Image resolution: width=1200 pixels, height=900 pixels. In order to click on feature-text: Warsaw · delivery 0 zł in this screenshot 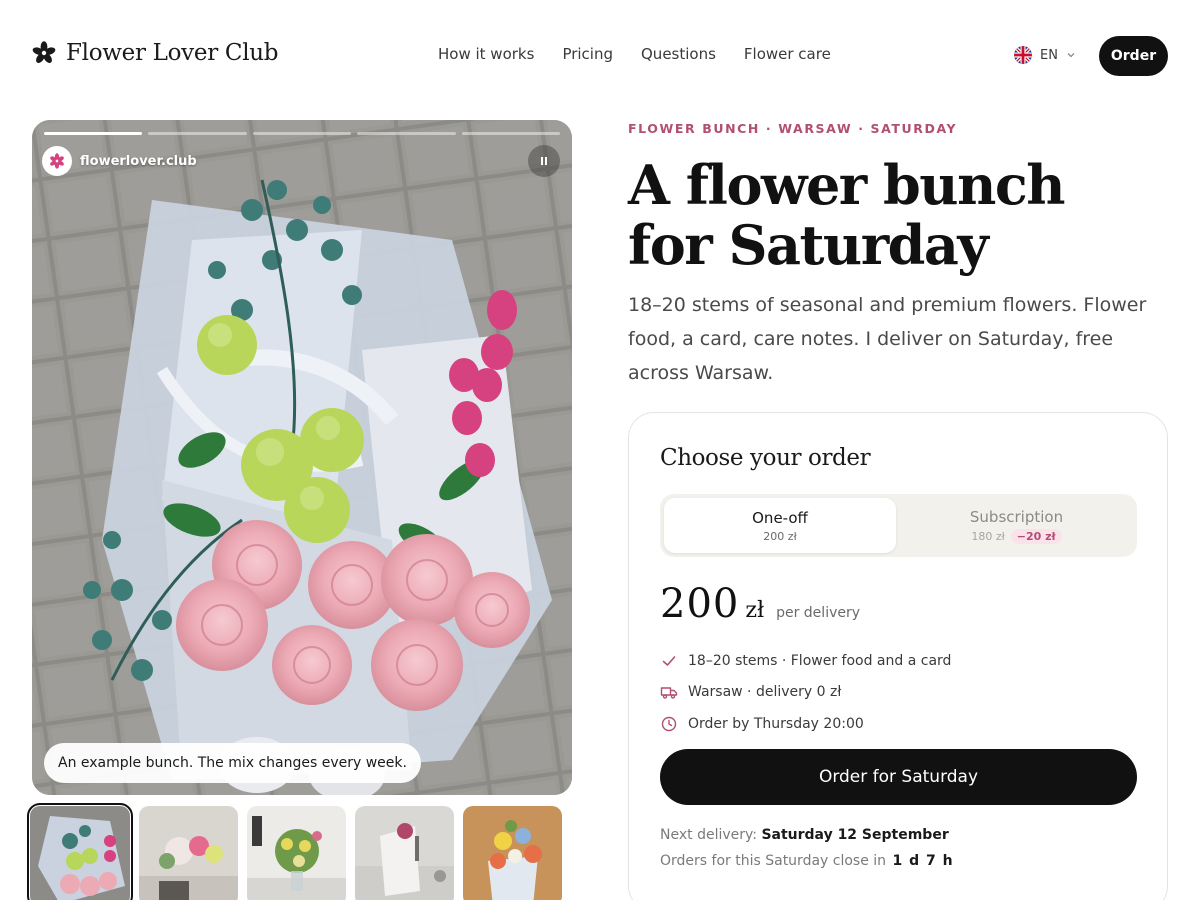, I will do `click(765, 692)`.